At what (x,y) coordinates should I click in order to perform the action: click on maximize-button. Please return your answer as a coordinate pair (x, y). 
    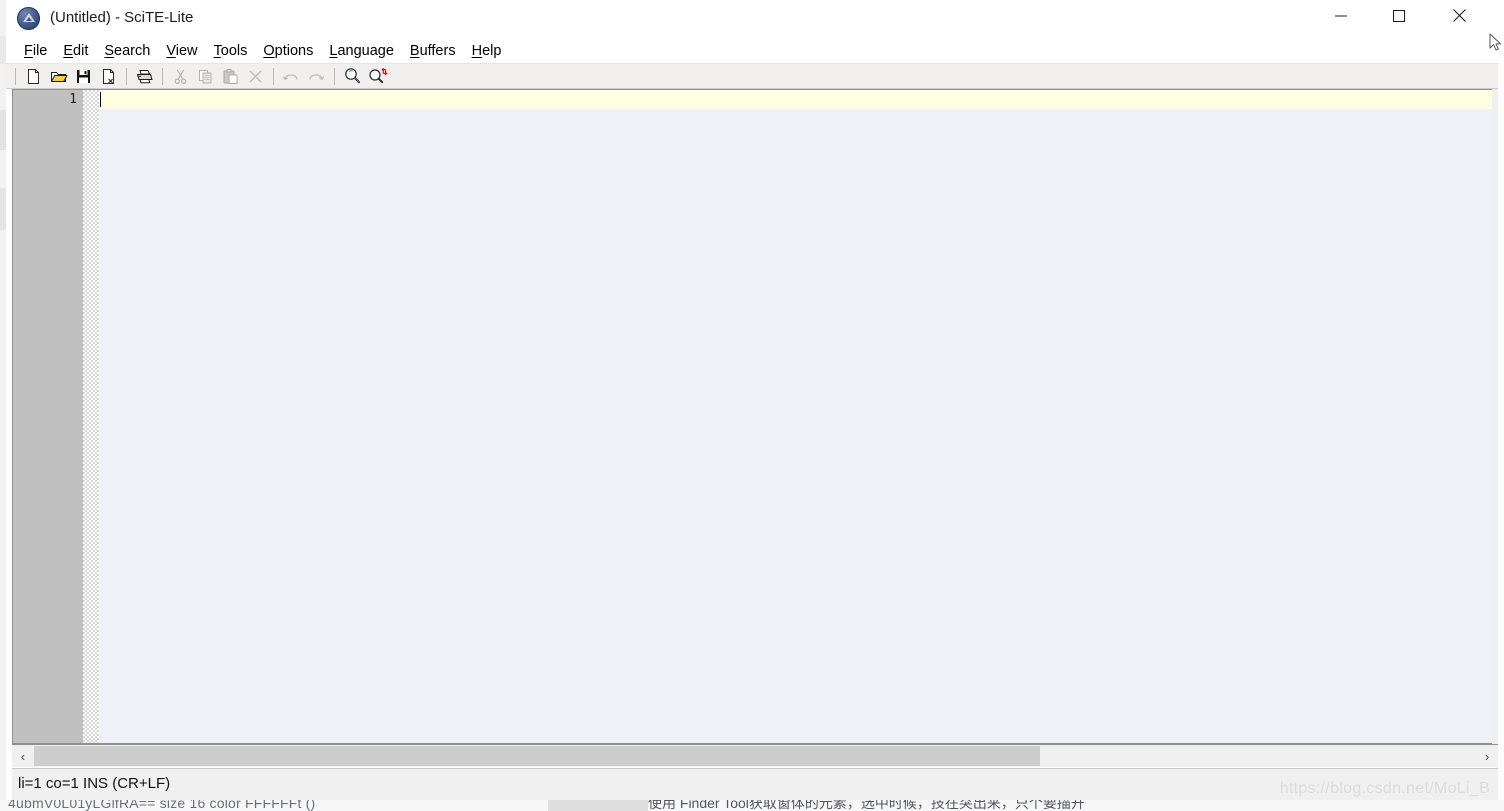
    Looking at the image, I should click on (1399, 15).